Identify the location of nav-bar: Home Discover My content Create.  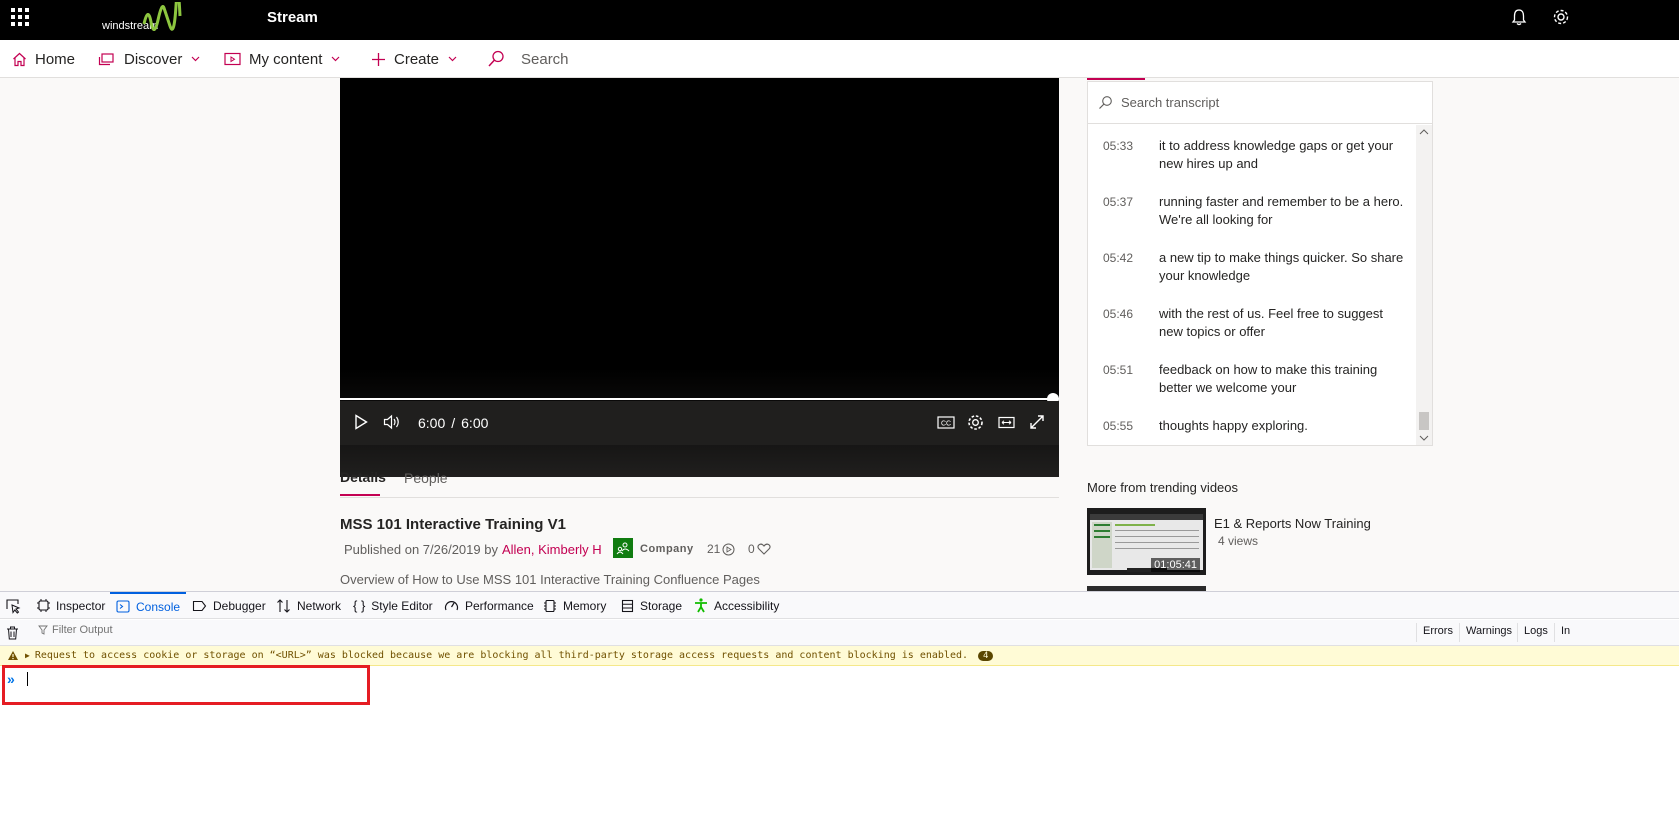
(839, 59).